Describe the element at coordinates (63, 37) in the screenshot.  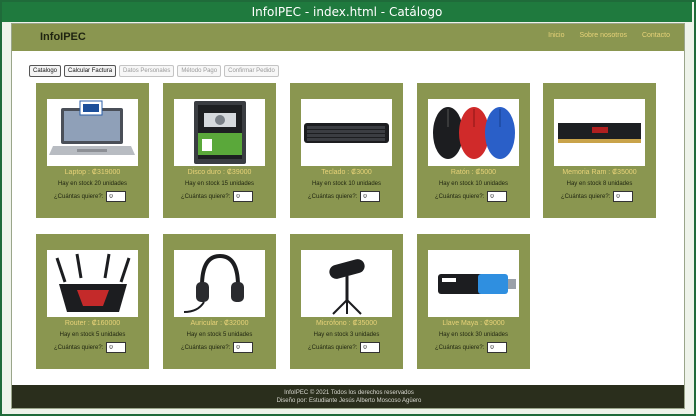
I see `brand-logo: InfoIPEC` at that location.